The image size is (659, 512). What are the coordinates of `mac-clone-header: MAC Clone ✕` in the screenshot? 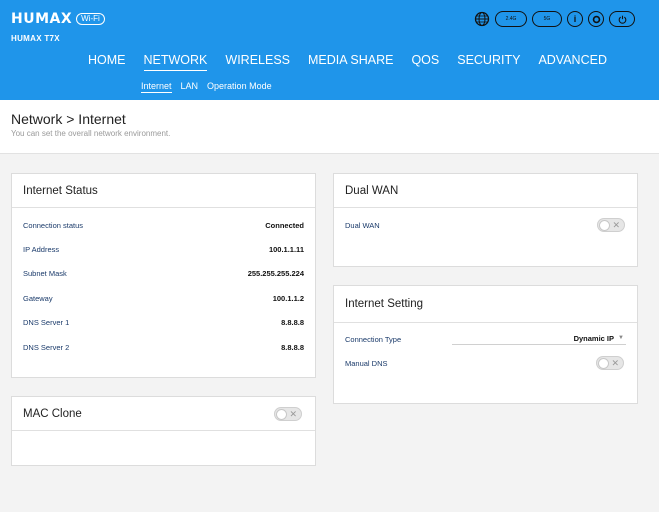 It's located at (163, 414).